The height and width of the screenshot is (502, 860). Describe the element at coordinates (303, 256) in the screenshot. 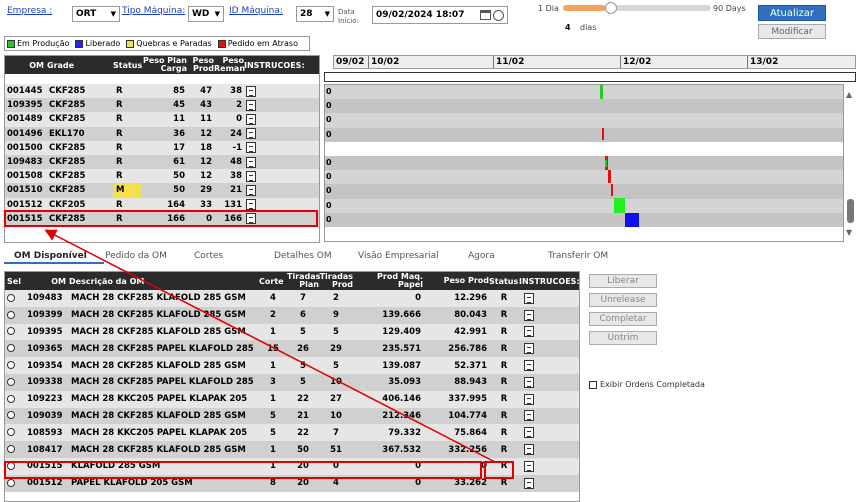

I see `tab-detalhes-om: Detalhes OM` at that location.